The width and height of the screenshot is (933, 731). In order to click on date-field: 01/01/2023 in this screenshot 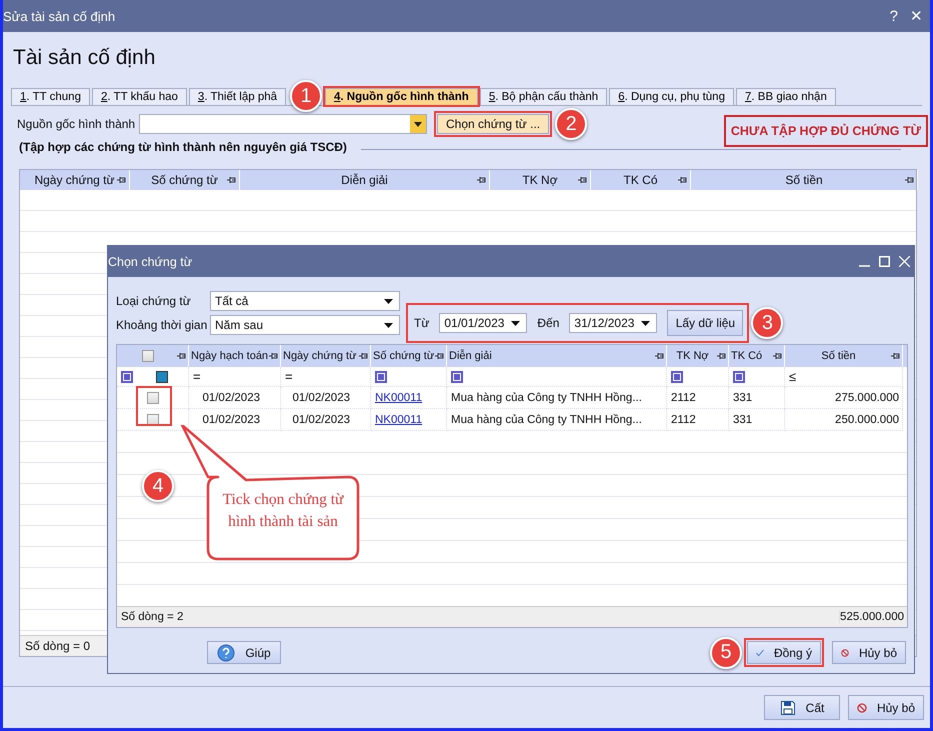, I will do `click(483, 323)`.